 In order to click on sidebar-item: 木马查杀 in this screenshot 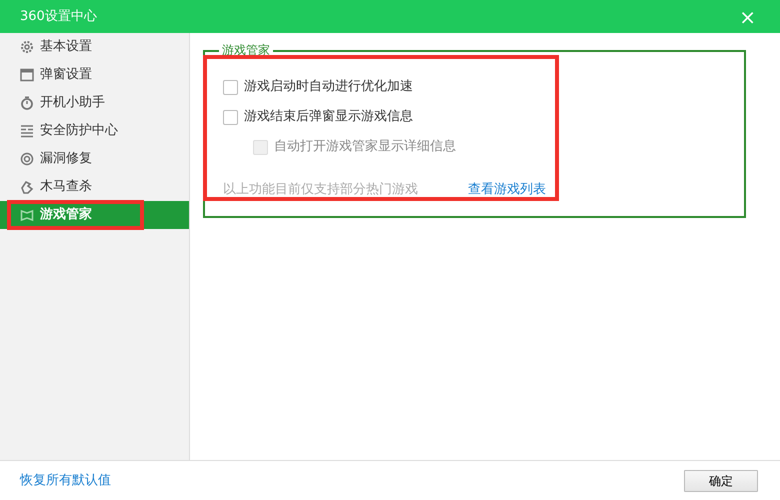, I will do `click(94, 187)`.